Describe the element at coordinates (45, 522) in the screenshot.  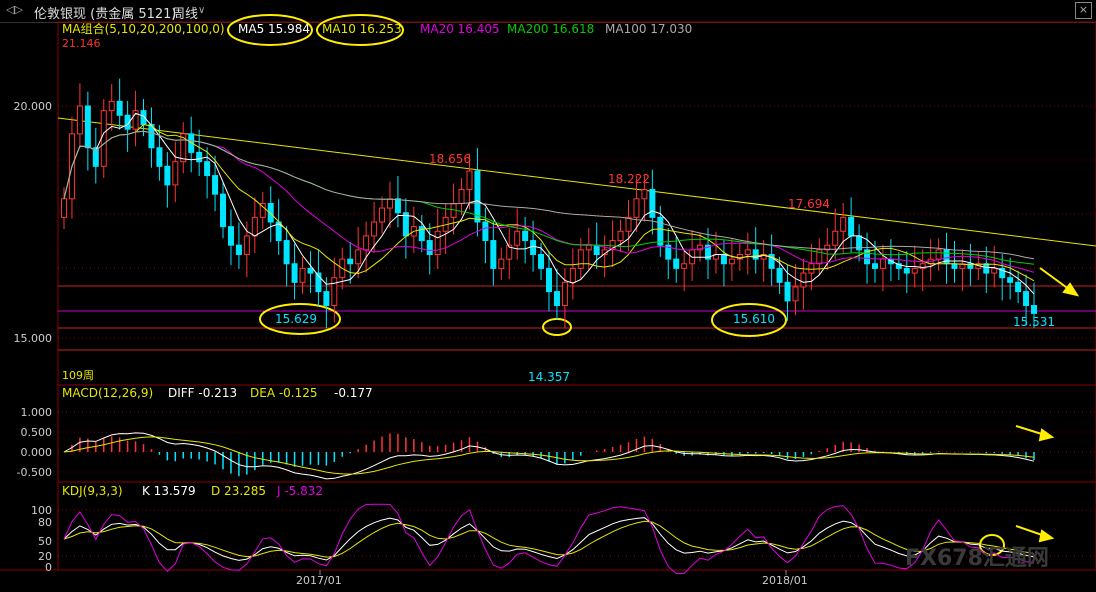
I see `kdj-tick-80: 80` at that location.